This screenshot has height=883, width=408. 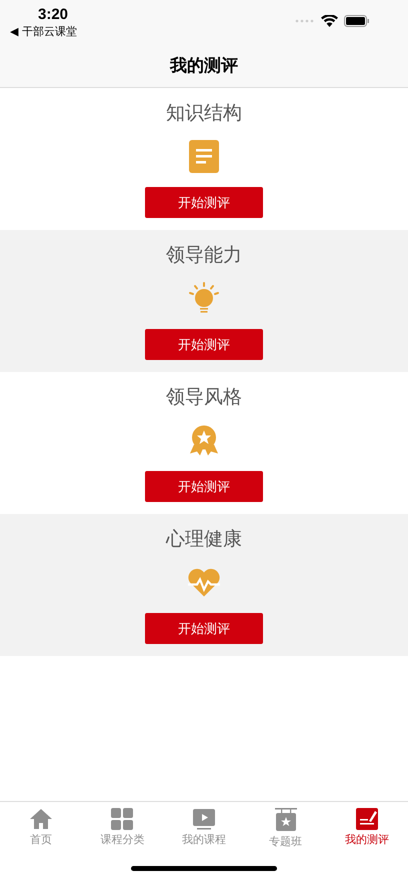 I want to click on home-icon, so click(x=41, y=819).